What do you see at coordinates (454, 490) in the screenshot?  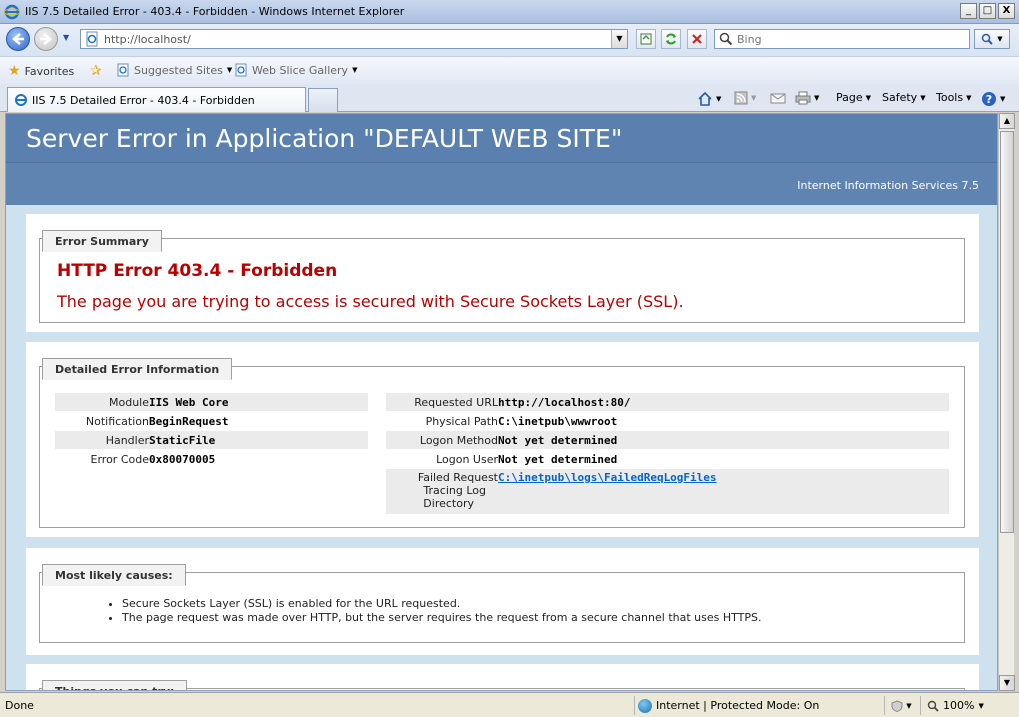 I see `info-key-line: Tracing Log` at bounding box center [454, 490].